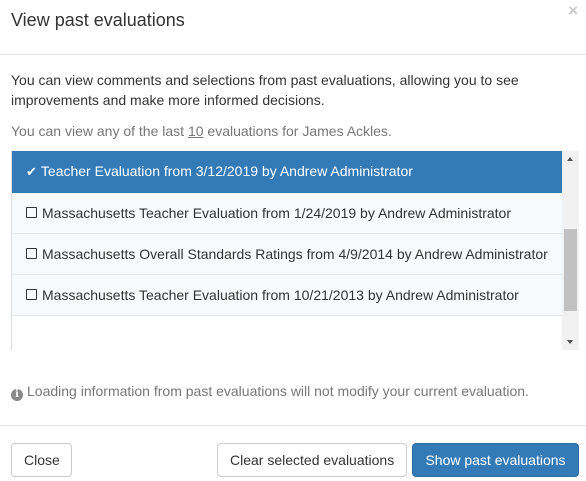 The image size is (586, 481). What do you see at coordinates (17, 395) in the screenshot?
I see `info-circle-icon: i` at bounding box center [17, 395].